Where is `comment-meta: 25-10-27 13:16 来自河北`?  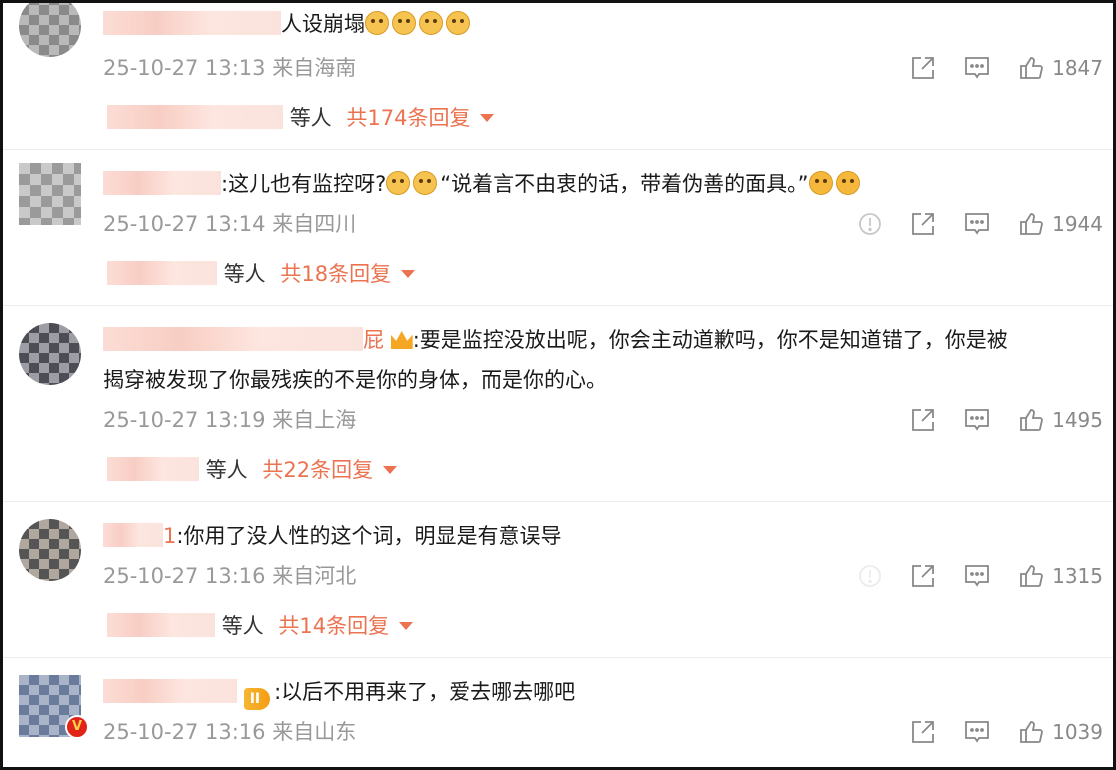
comment-meta: 25-10-27 13:16 来自河北 is located at coordinates (230, 576).